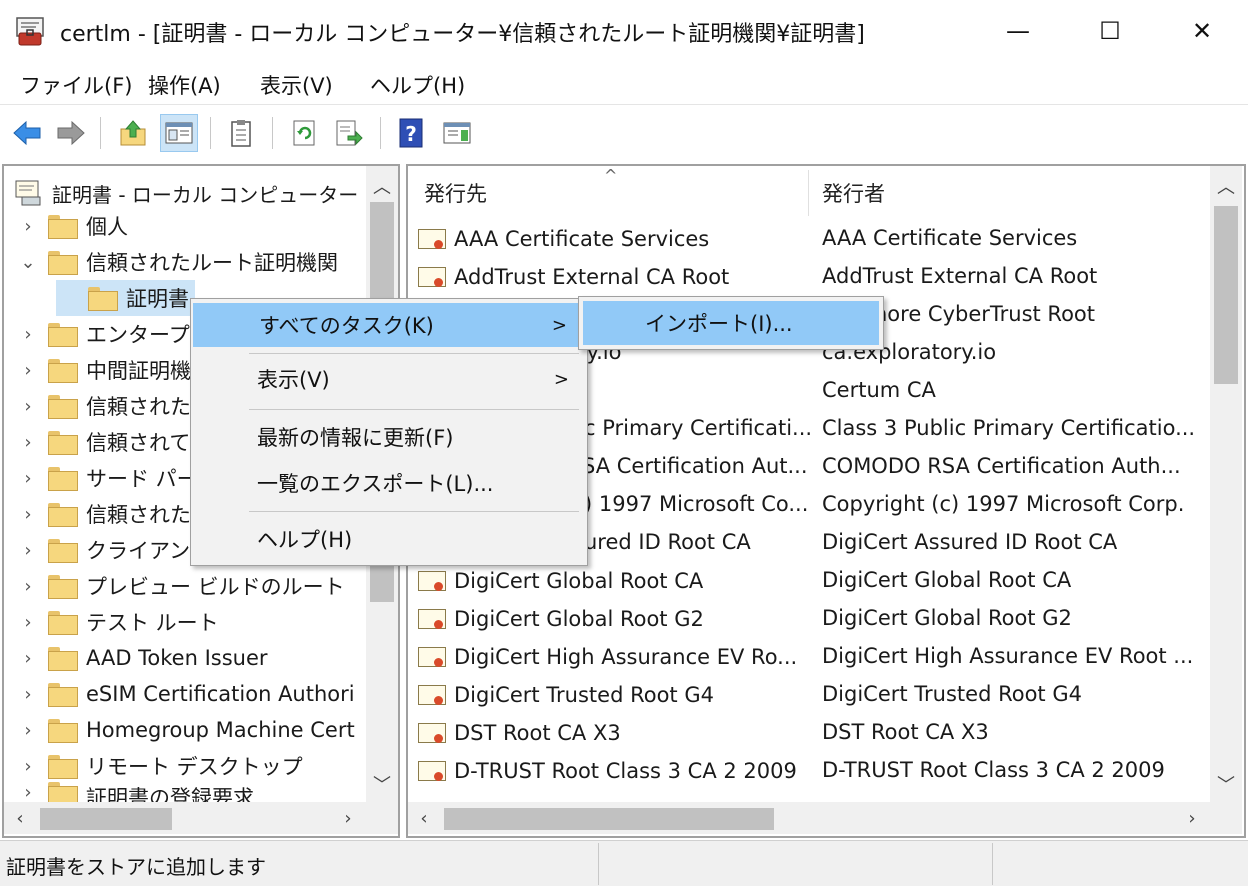  I want to click on issued-by: DigiCert Global Root CA, so click(947, 580).